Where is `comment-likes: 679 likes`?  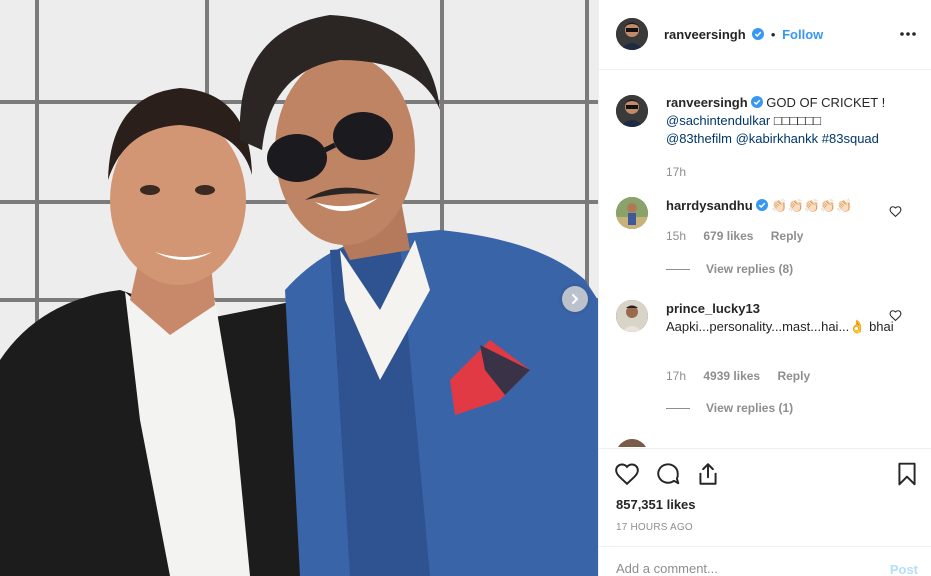 comment-likes: 679 likes is located at coordinates (728, 236).